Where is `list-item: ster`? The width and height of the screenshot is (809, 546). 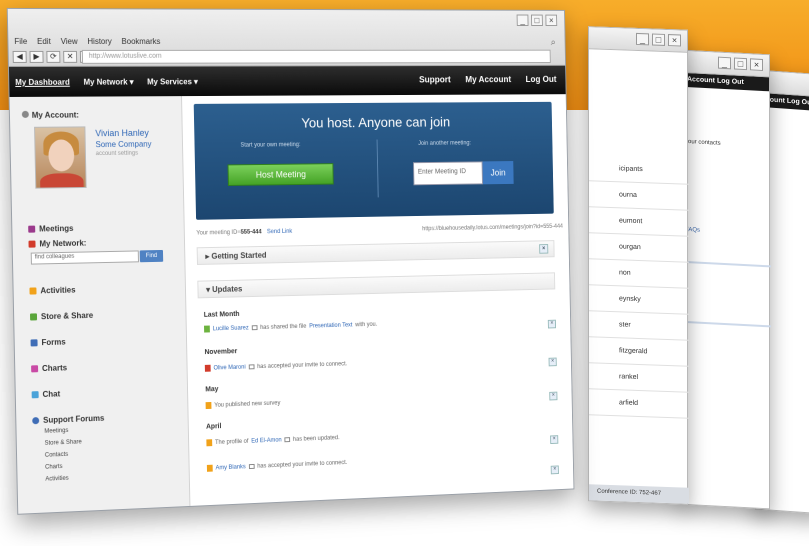 list-item: ster is located at coordinates (639, 326).